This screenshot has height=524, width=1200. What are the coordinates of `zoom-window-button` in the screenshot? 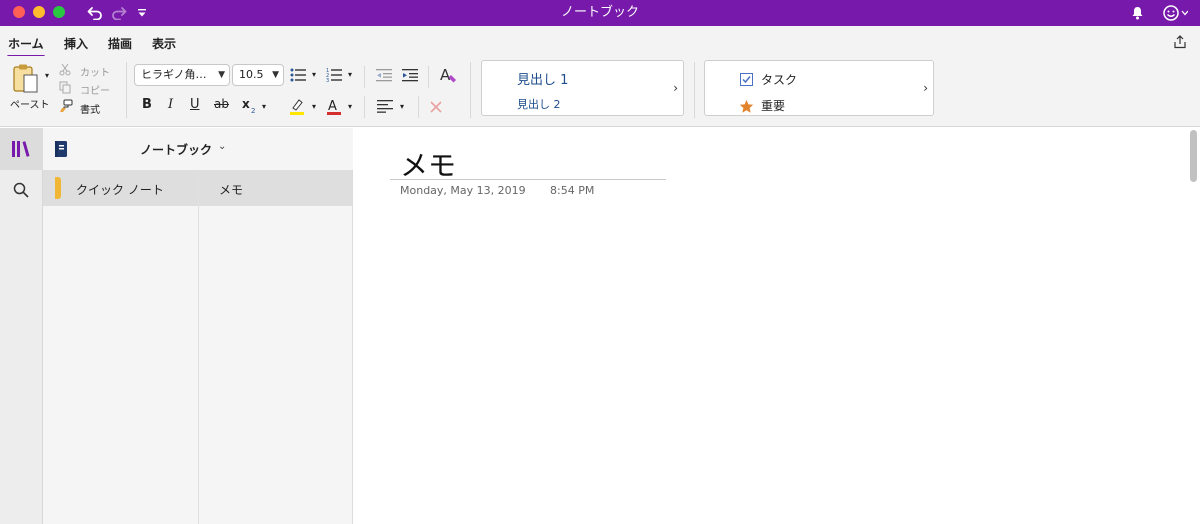 It's located at (59, 12).